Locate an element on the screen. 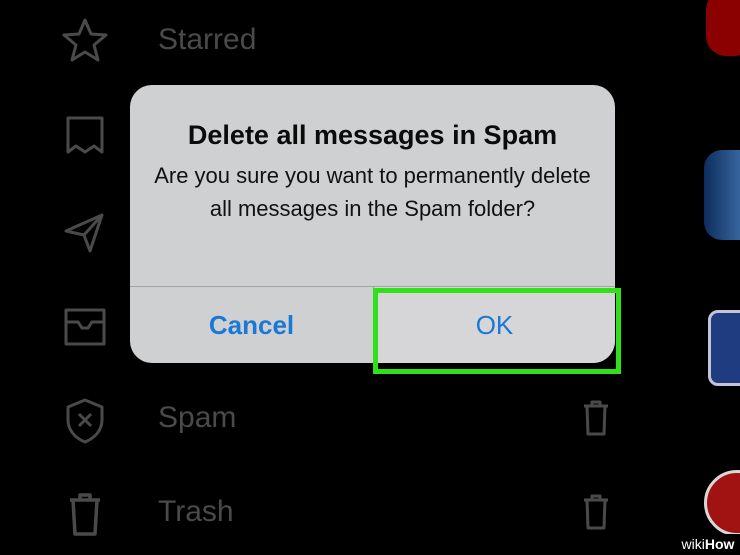  alert-title: Delete all messages in Spam is located at coordinates (372, 135).